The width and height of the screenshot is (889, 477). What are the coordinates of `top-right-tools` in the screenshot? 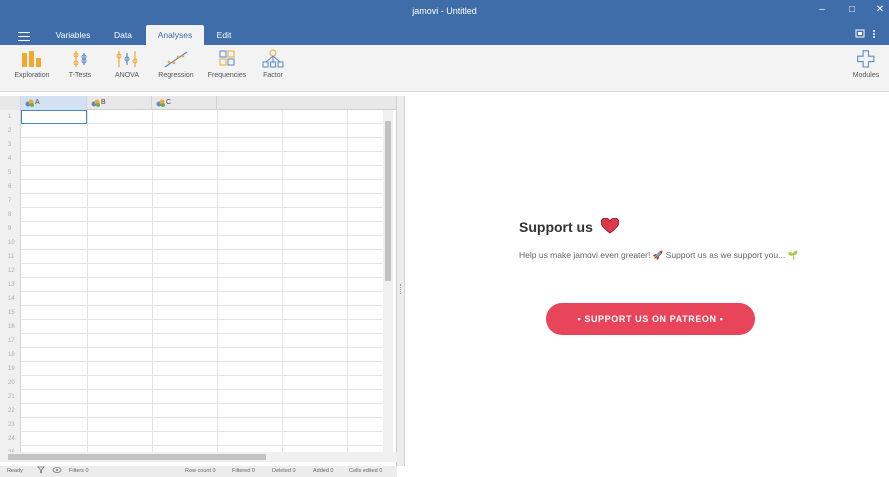 It's located at (867, 35).